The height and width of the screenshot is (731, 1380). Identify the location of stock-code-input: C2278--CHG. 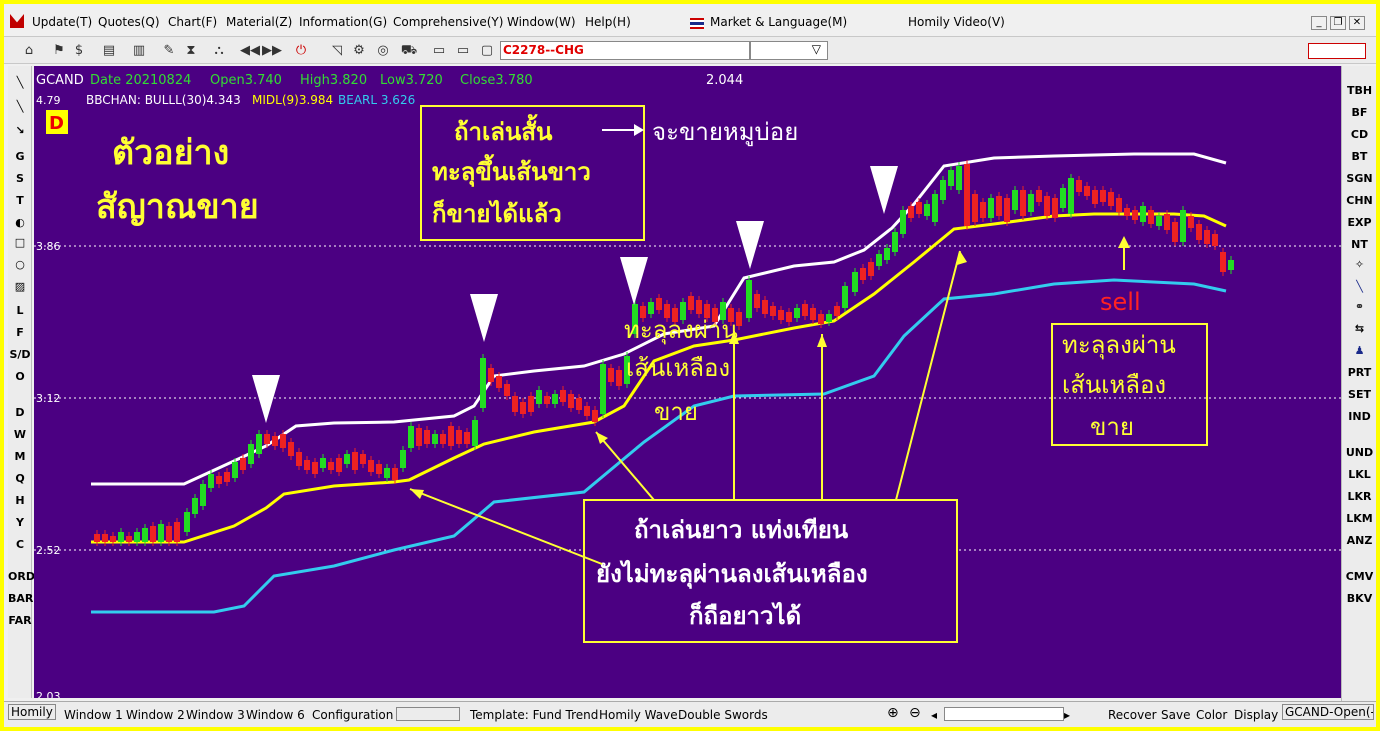
(625, 50).